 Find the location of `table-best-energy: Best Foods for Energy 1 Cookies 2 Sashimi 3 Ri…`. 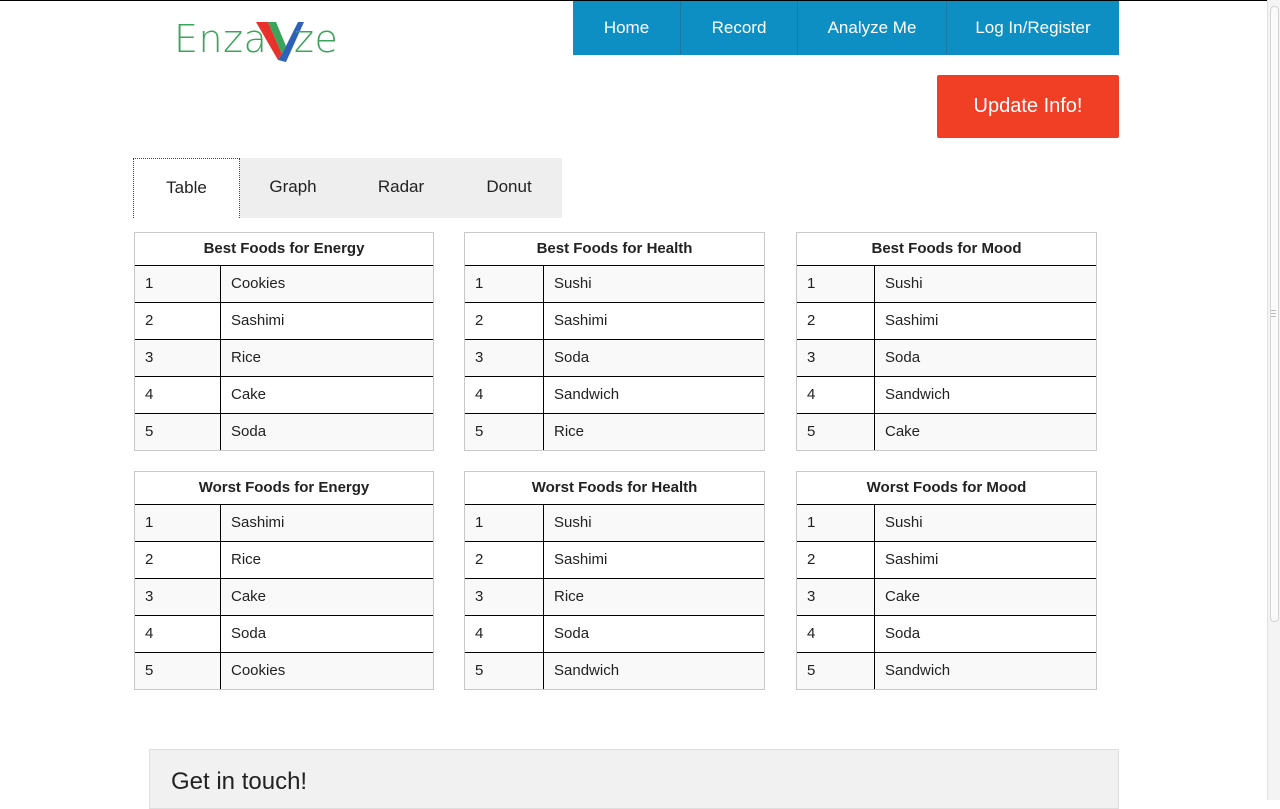

table-best-energy: Best Foods for Energy 1 Cookies 2 Sashimi 3 Ri… is located at coordinates (284, 341).